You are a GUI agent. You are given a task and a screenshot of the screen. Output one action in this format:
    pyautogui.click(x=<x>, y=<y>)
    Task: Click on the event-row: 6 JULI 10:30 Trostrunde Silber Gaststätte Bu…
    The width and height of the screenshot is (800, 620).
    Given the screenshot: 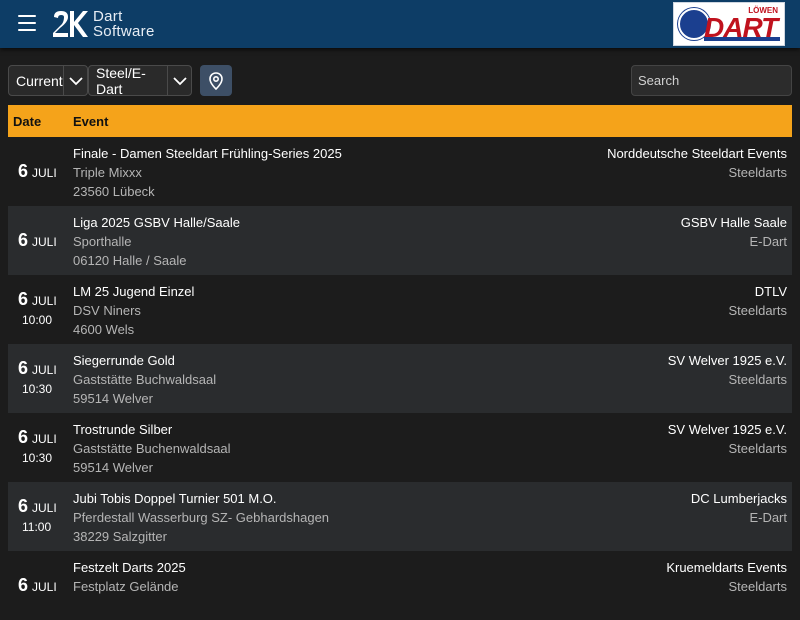 What is the action you would take?
    pyautogui.click(x=400, y=447)
    